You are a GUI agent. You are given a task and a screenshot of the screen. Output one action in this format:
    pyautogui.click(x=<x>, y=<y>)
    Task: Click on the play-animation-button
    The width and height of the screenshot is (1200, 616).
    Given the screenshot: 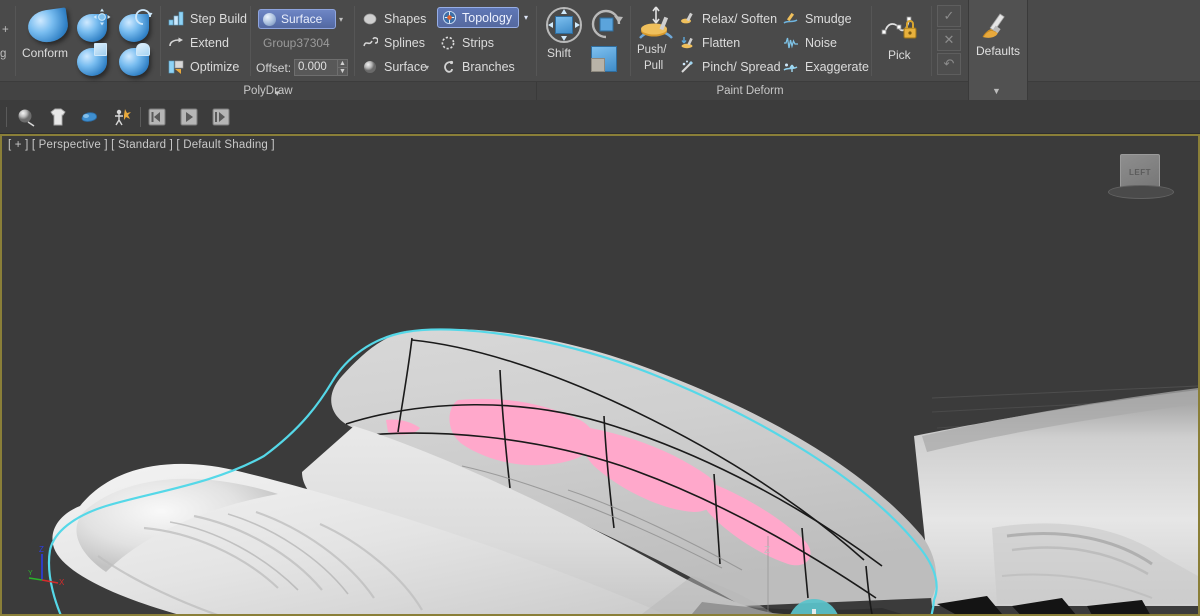 What is the action you would take?
    pyautogui.click(x=190, y=117)
    